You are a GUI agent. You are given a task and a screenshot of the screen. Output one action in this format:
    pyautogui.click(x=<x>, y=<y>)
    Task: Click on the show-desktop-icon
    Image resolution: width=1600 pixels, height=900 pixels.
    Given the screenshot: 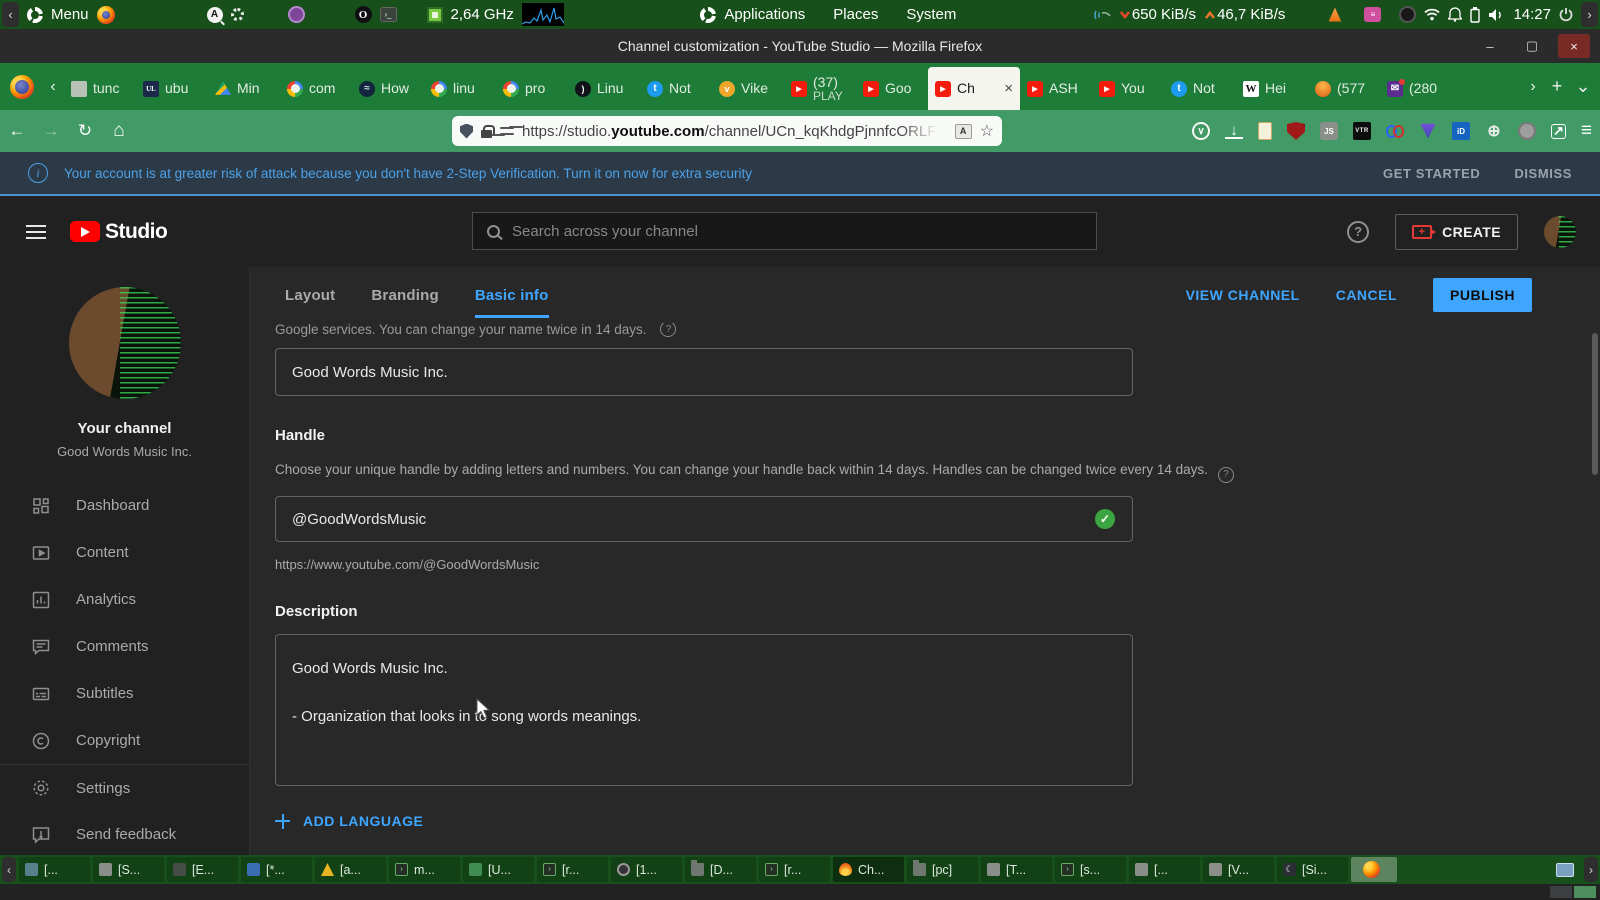 What is the action you would take?
    pyautogui.click(x=1565, y=869)
    